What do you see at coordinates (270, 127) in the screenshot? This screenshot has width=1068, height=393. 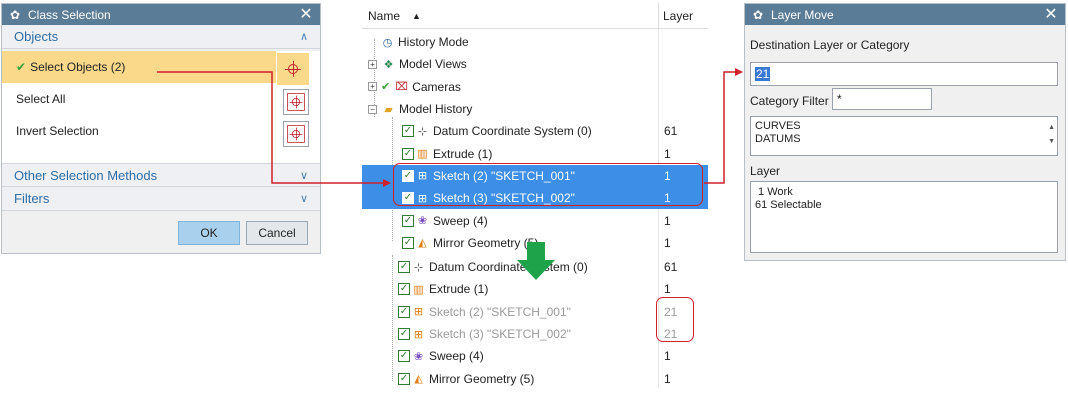 I see `select-to-sketch-arrow` at bounding box center [270, 127].